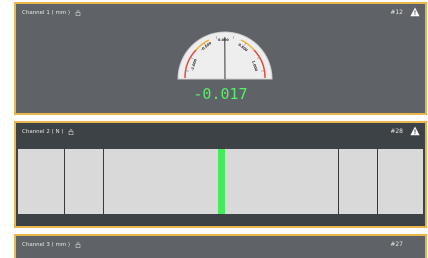 The width and height of the screenshot is (428, 258). I want to click on analog-gauge: -1.000 -0.500 0.000 0.500 1.000, so click(225, 51).